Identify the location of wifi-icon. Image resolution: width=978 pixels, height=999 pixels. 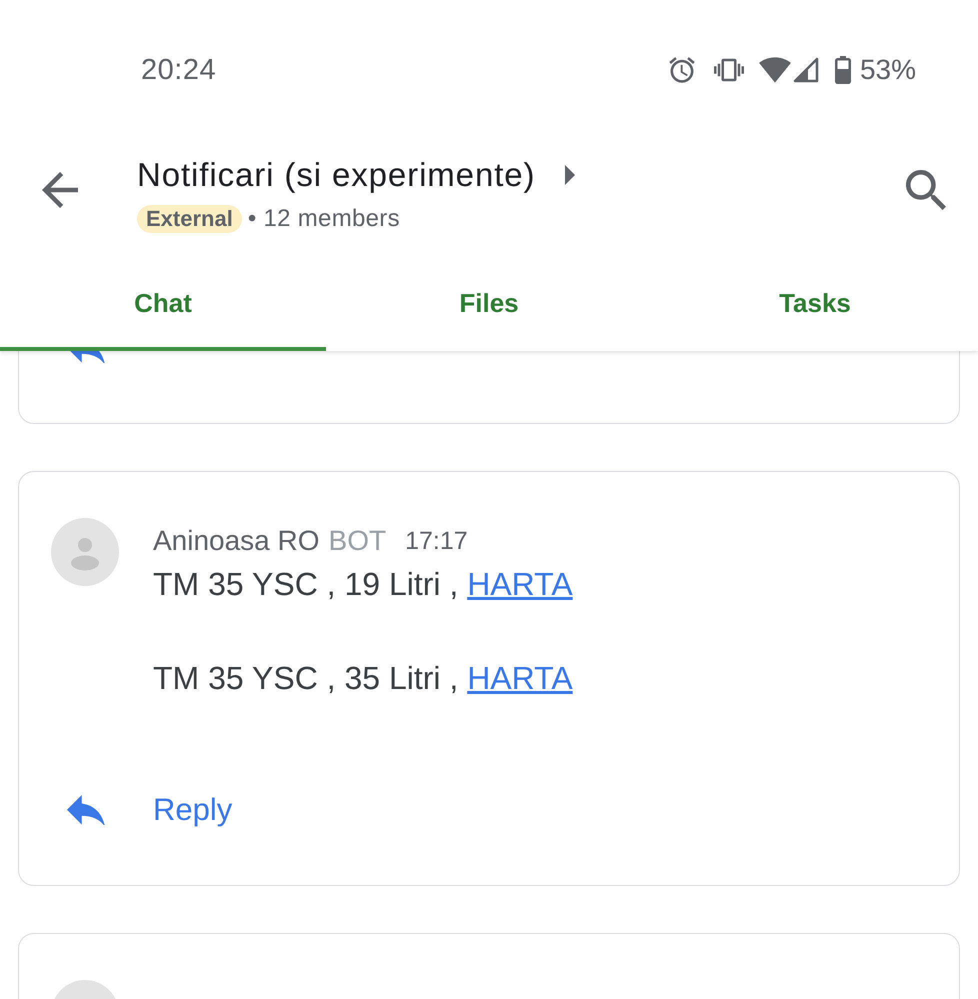
(774, 70).